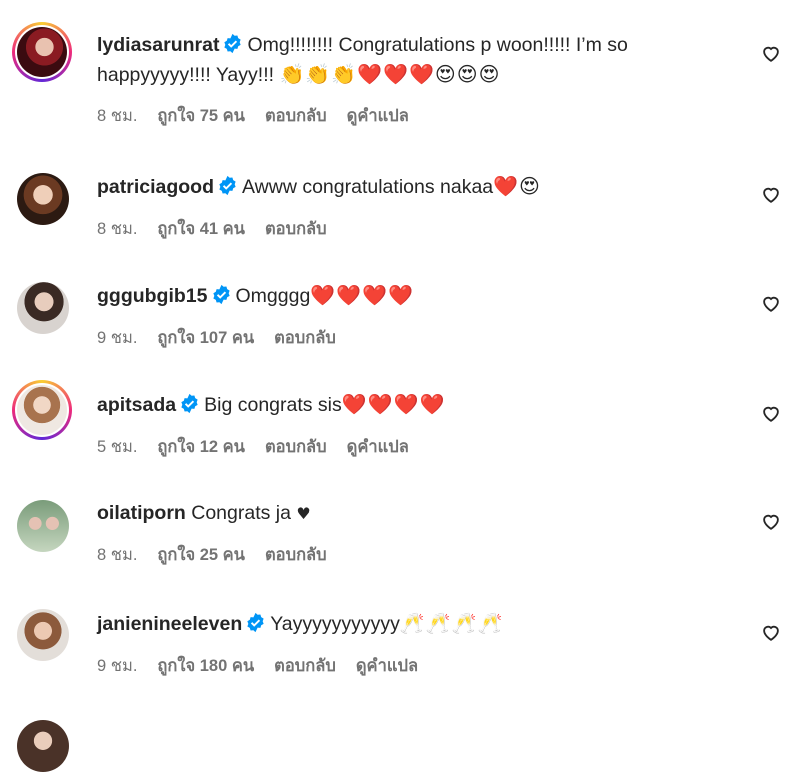 This screenshot has width=800, height=772. I want to click on likes-count: ถูกใจ 41 คน, so click(201, 229).